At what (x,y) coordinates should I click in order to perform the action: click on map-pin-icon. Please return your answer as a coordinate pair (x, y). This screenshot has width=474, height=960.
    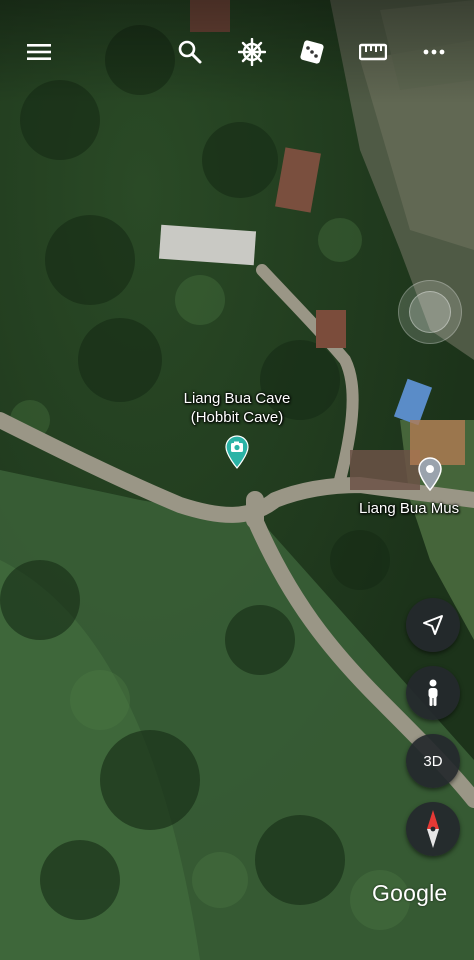
    Looking at the image, I should click on (430, 476).